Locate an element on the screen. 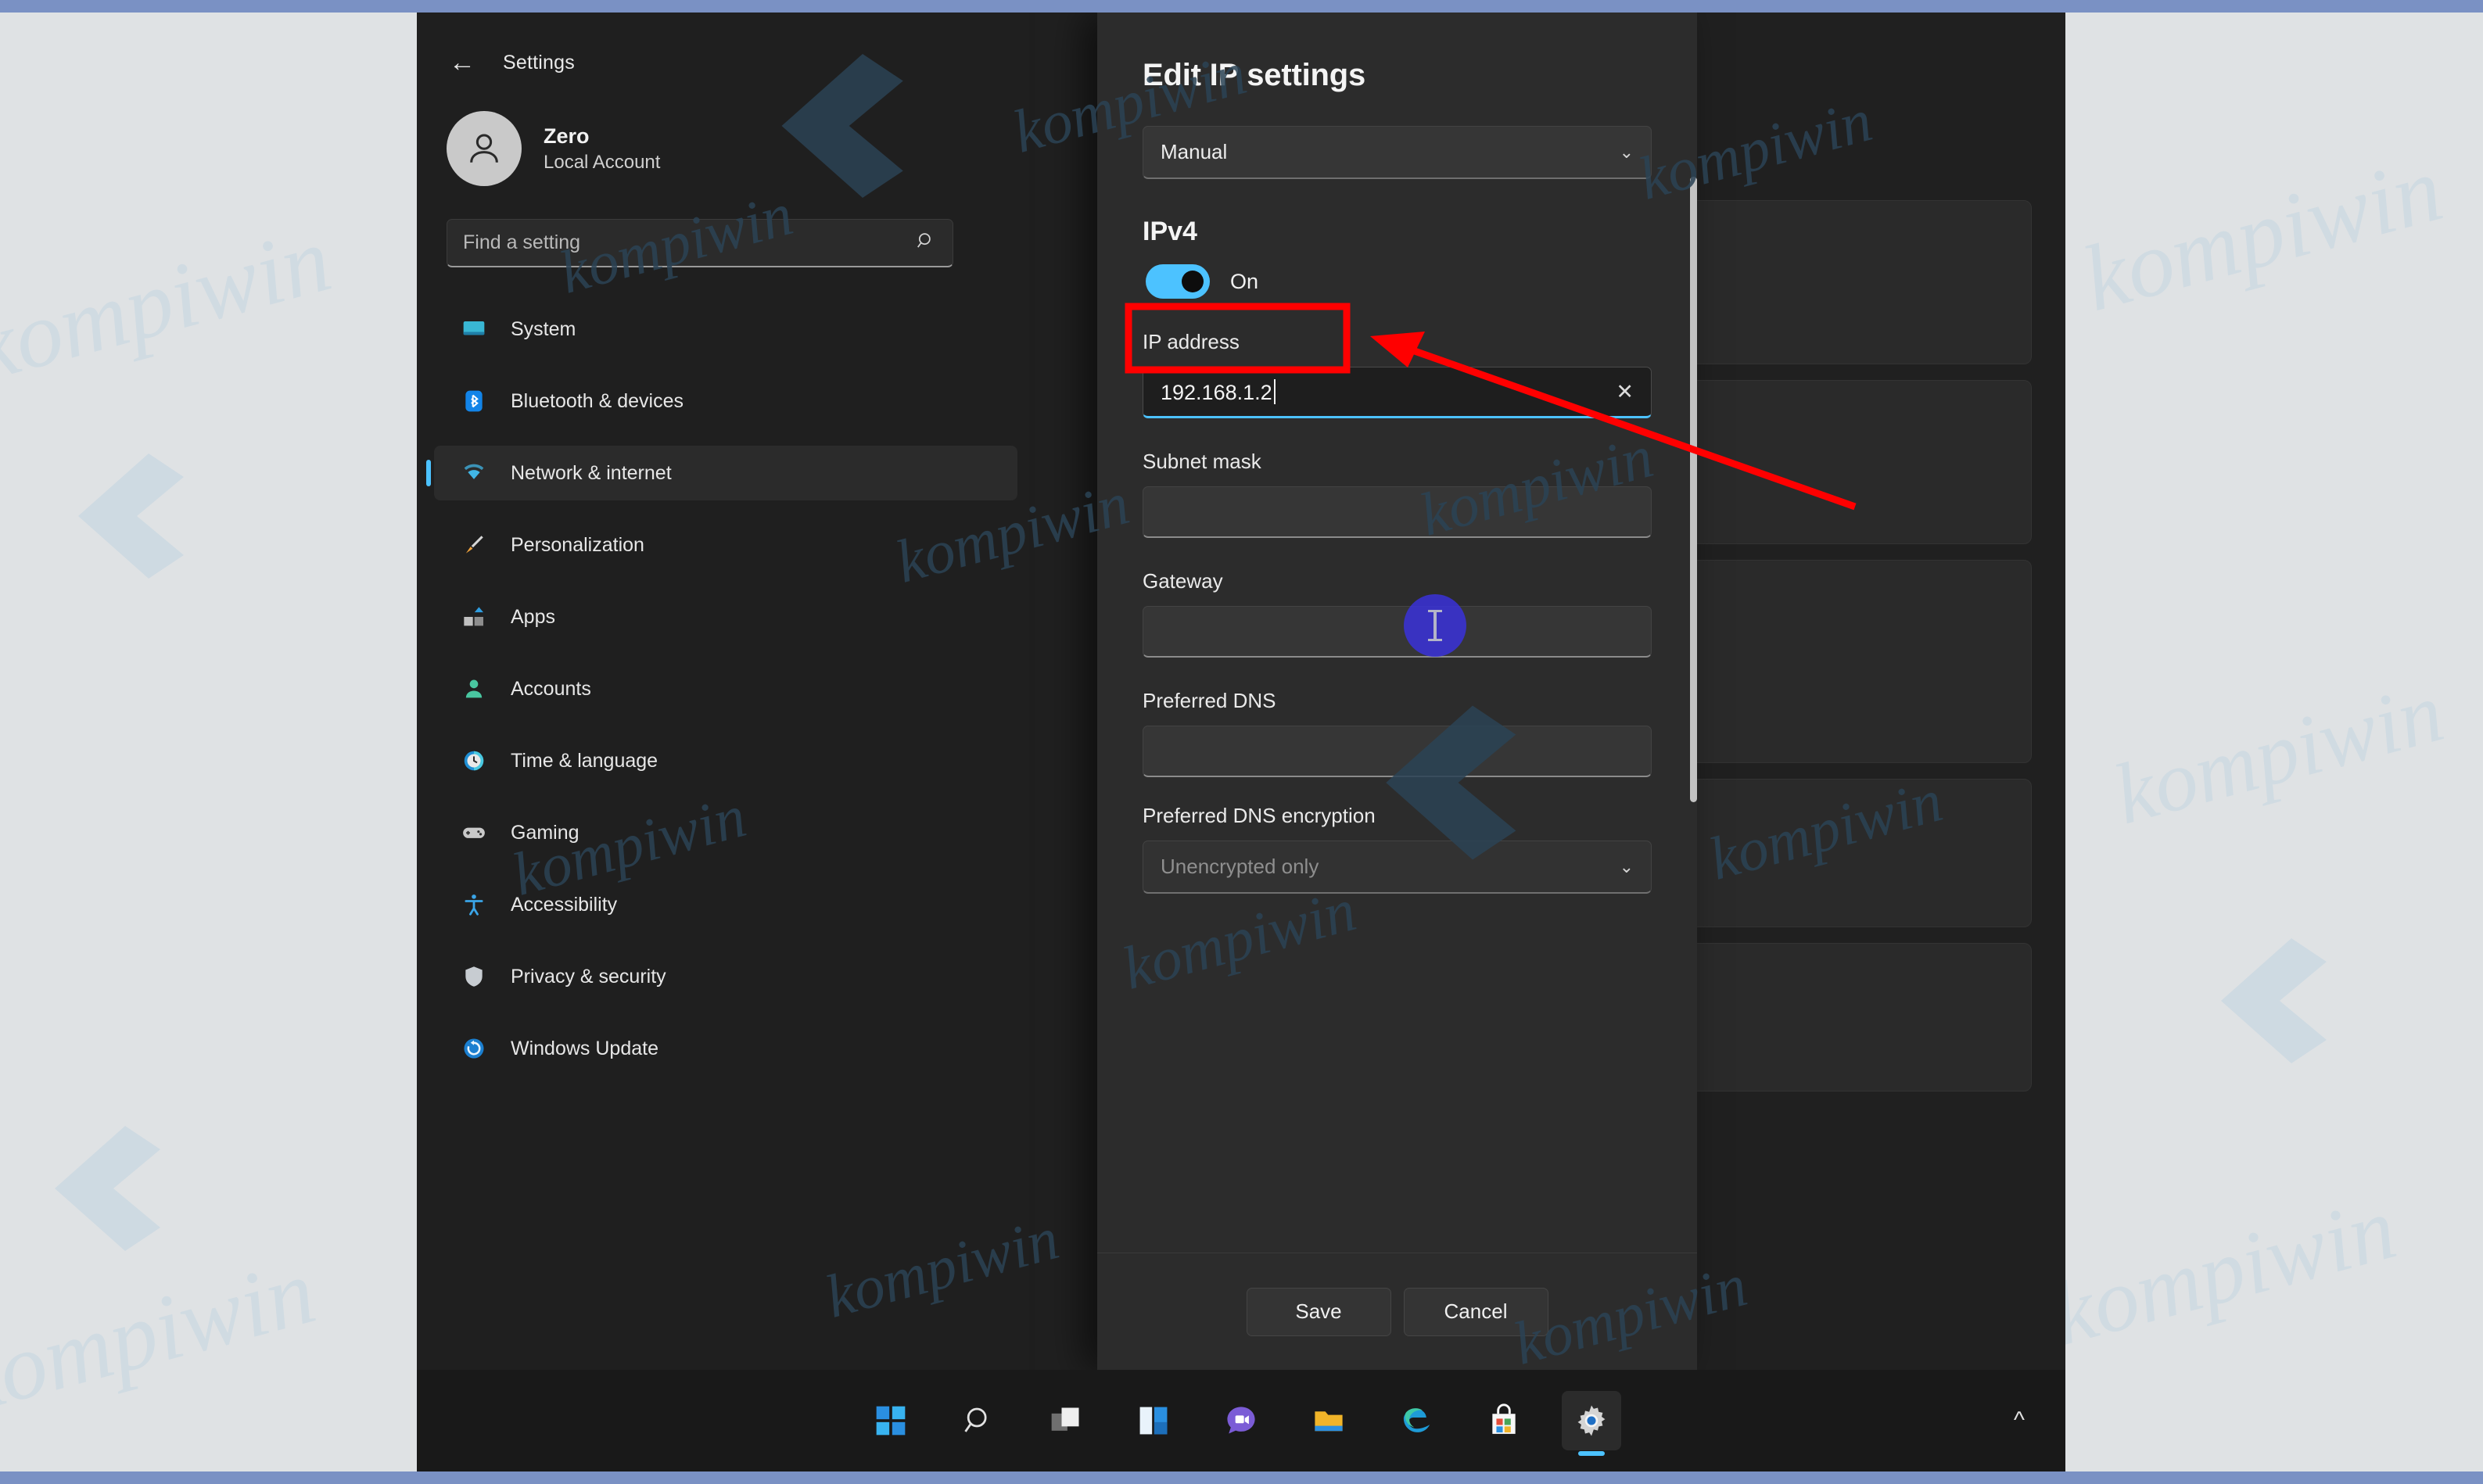  windows-update-icon is located at coordinates (474, 1048).